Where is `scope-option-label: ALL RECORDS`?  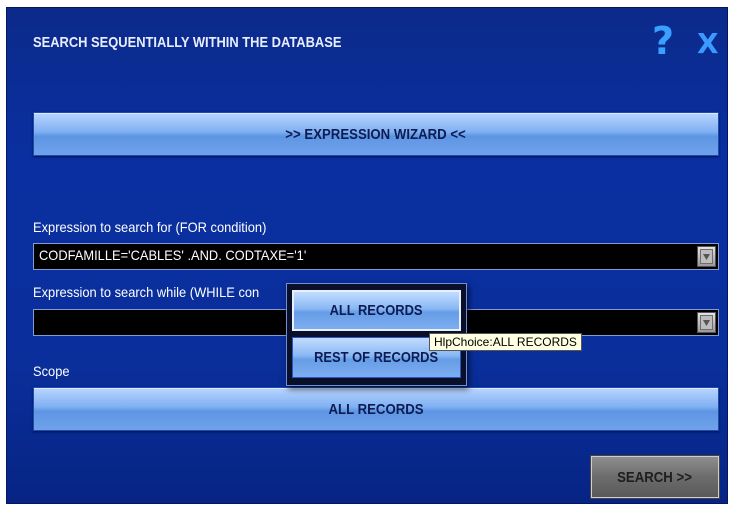
scope-option-label: ALL RECORDS is located at coordinates (376, 310).